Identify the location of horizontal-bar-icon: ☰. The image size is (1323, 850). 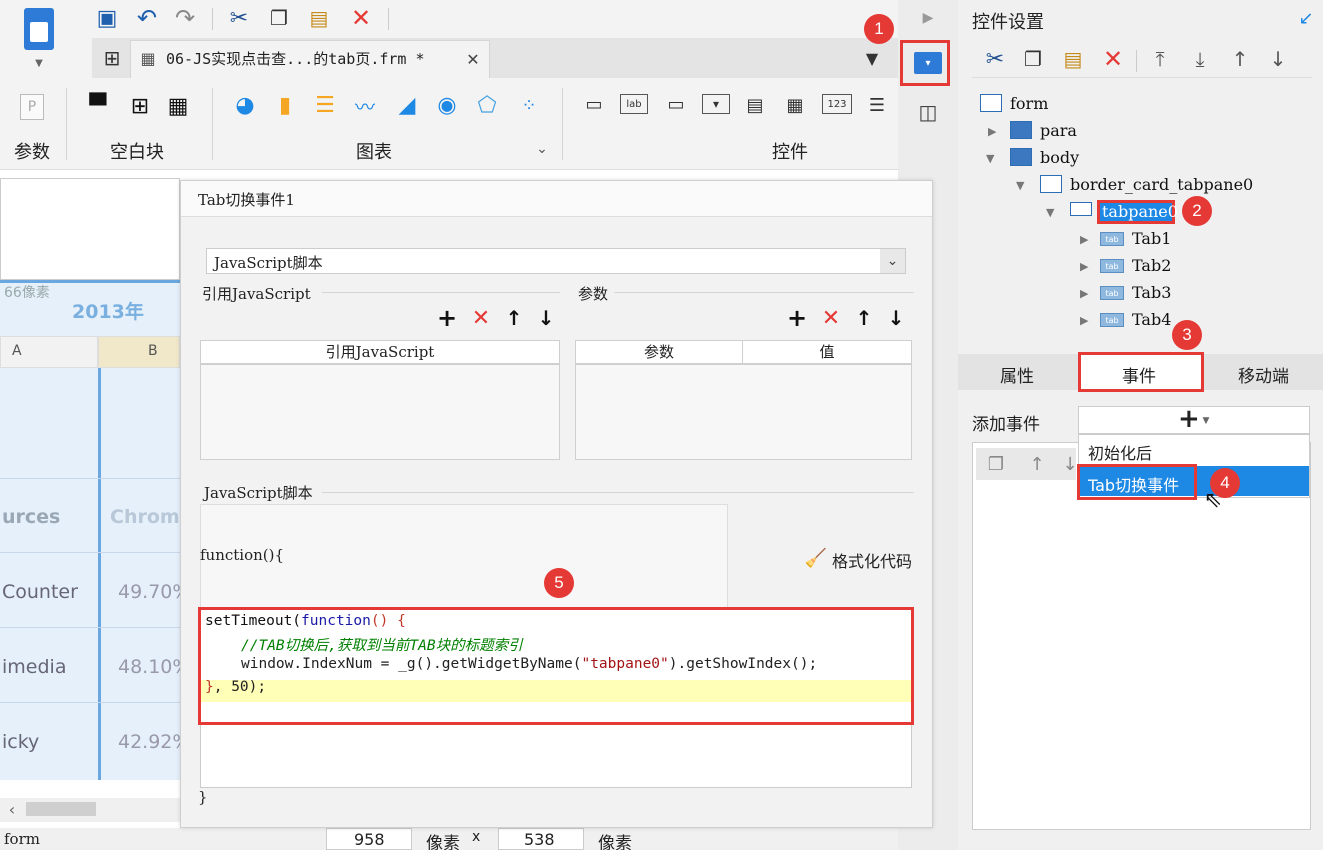
(325, 105).